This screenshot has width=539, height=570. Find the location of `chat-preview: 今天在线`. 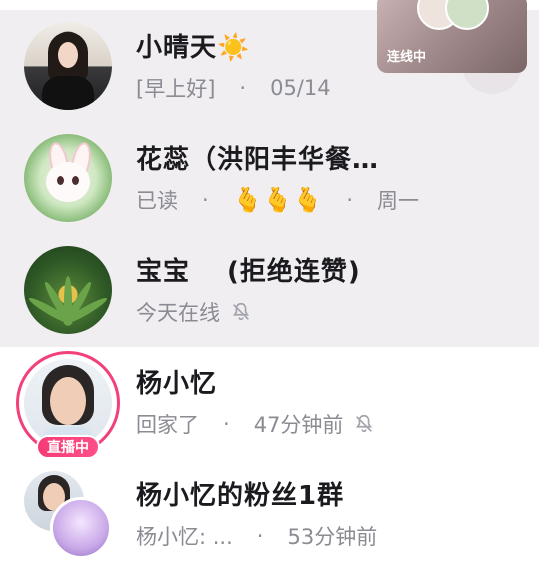

chat-preview: 今天在线 is located at coordinates (194, 312).